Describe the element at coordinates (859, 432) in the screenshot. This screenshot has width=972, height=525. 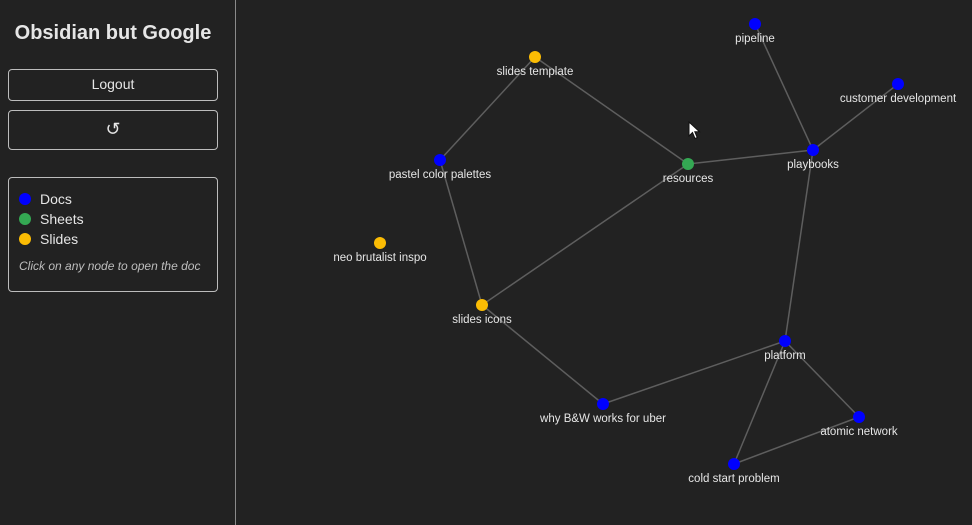
I see `graph-node-label: atomic network` at that location.